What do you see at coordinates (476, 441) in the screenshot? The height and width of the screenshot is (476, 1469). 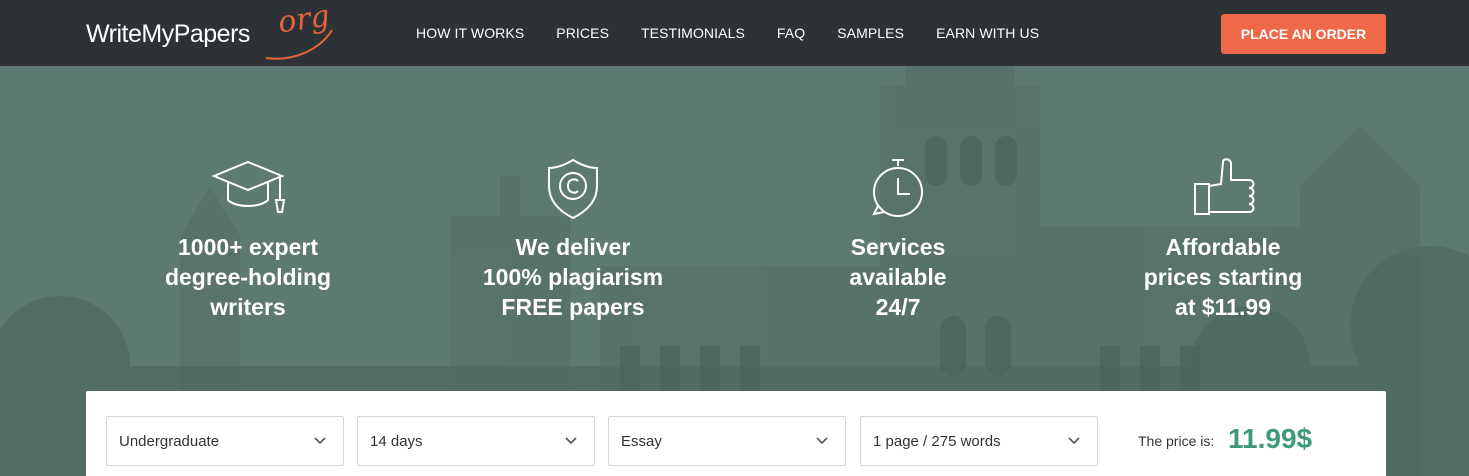 I see `deadline-select: 14 days` at bounding box center [476, 441].